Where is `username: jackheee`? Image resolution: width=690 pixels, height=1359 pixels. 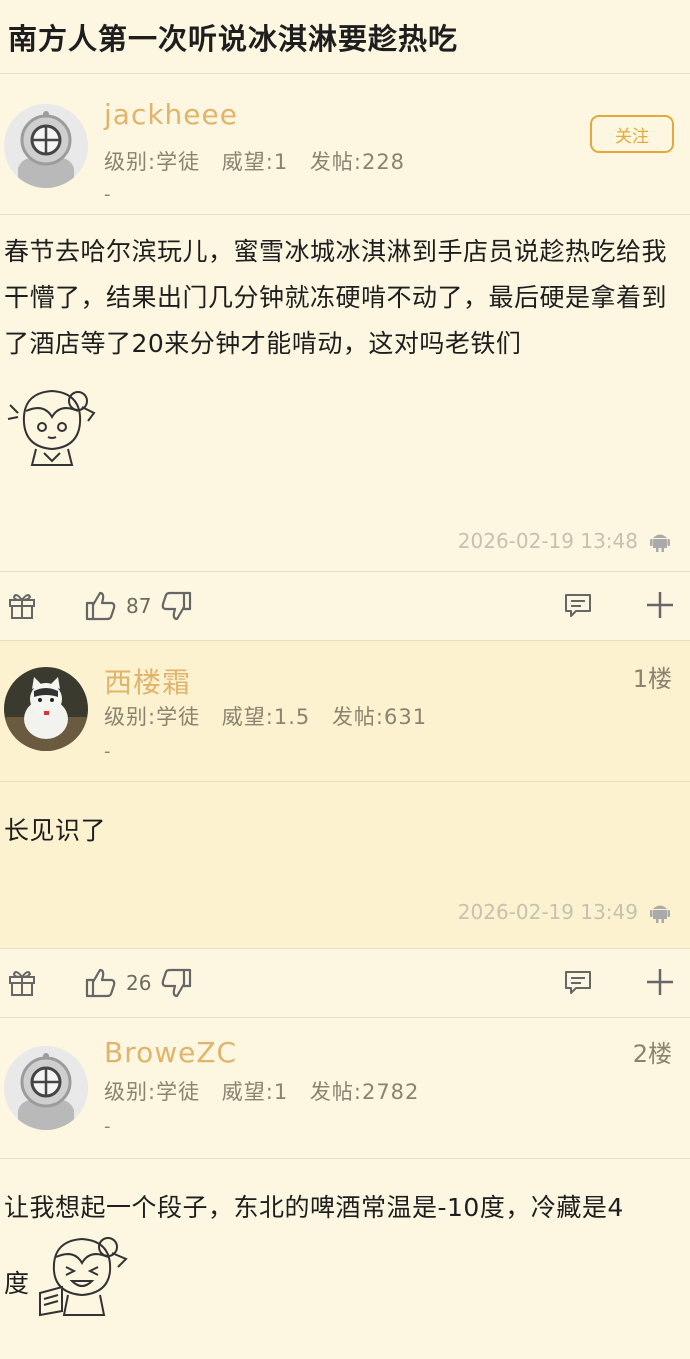 username: jackheee is located at coordinates (171, 114).